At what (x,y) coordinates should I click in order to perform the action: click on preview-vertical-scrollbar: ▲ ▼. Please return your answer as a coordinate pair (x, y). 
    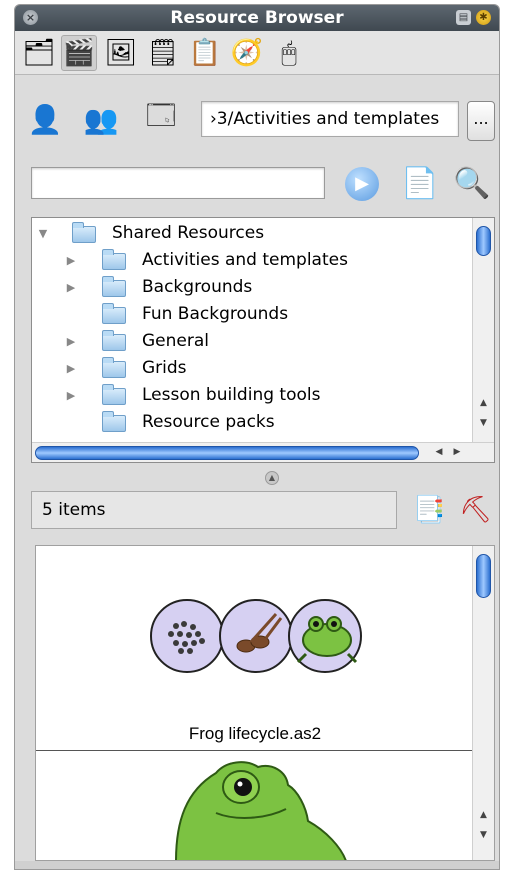
    Looking at the image, I should click on (483, 703).